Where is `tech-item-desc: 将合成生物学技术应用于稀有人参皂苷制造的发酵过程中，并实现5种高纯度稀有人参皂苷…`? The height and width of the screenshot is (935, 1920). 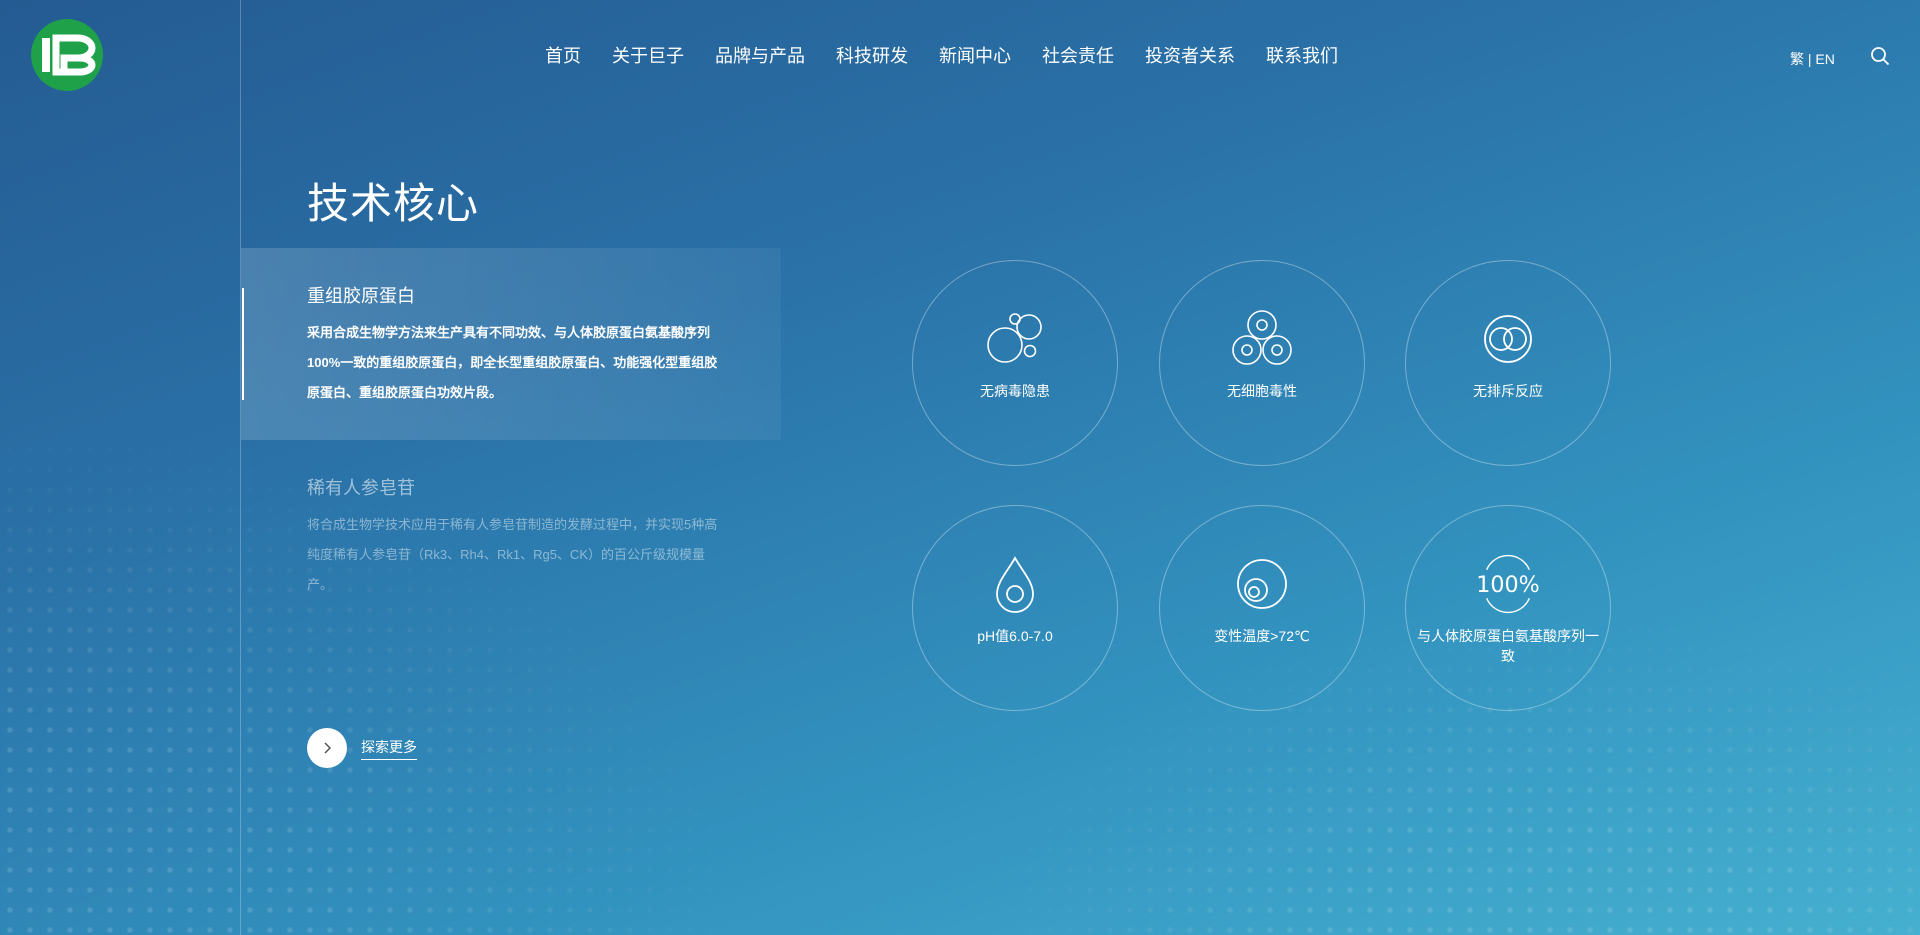 tech-item-desc: 将合成生物学技术应用于稀有人参皂苷制造的发酵过程中，并实现5种高纯度稀有人参皂苷… is located at coordinates (512, 554).